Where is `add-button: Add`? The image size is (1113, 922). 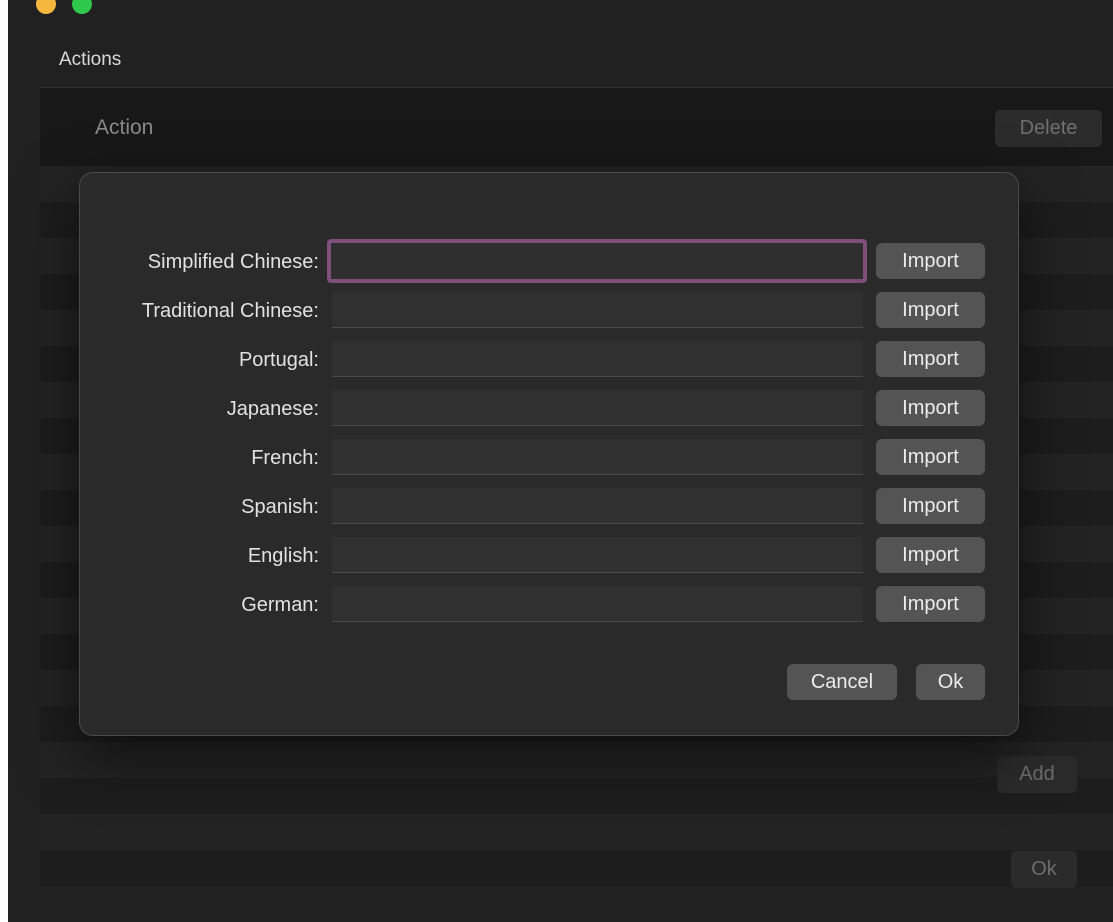 add-button: Add is located at coordinates (1037, 774).